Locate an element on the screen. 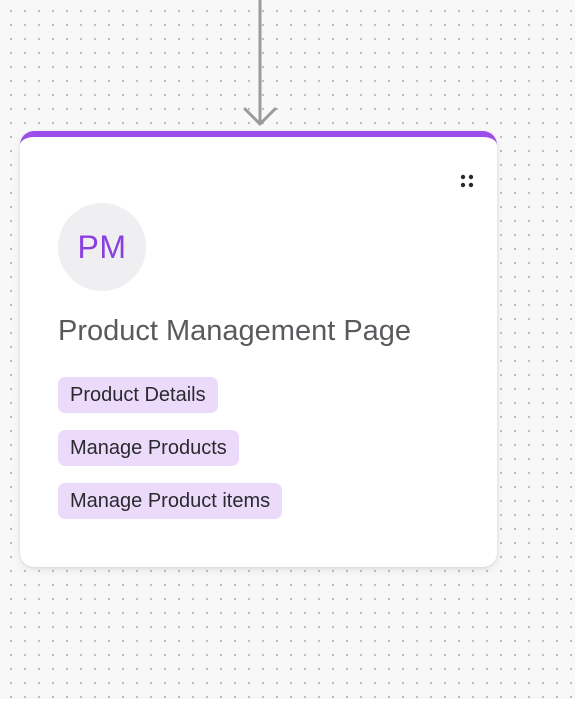  canvas-edge-right is located at coordinates (578, 352).